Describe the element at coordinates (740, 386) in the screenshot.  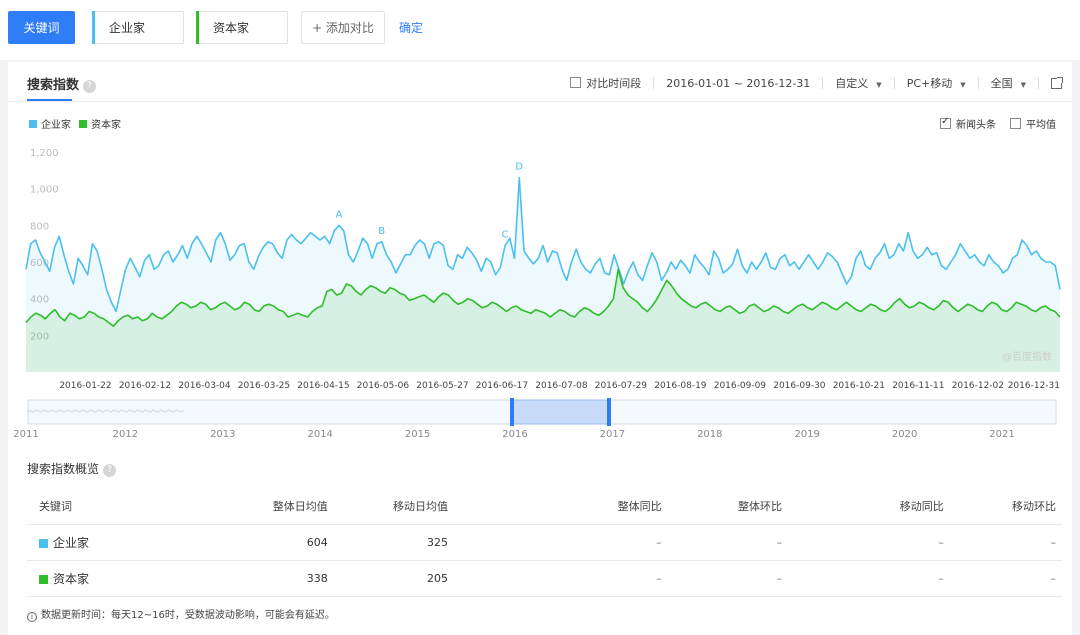
I see `x-tick-label: 2016-09-09` at that location.